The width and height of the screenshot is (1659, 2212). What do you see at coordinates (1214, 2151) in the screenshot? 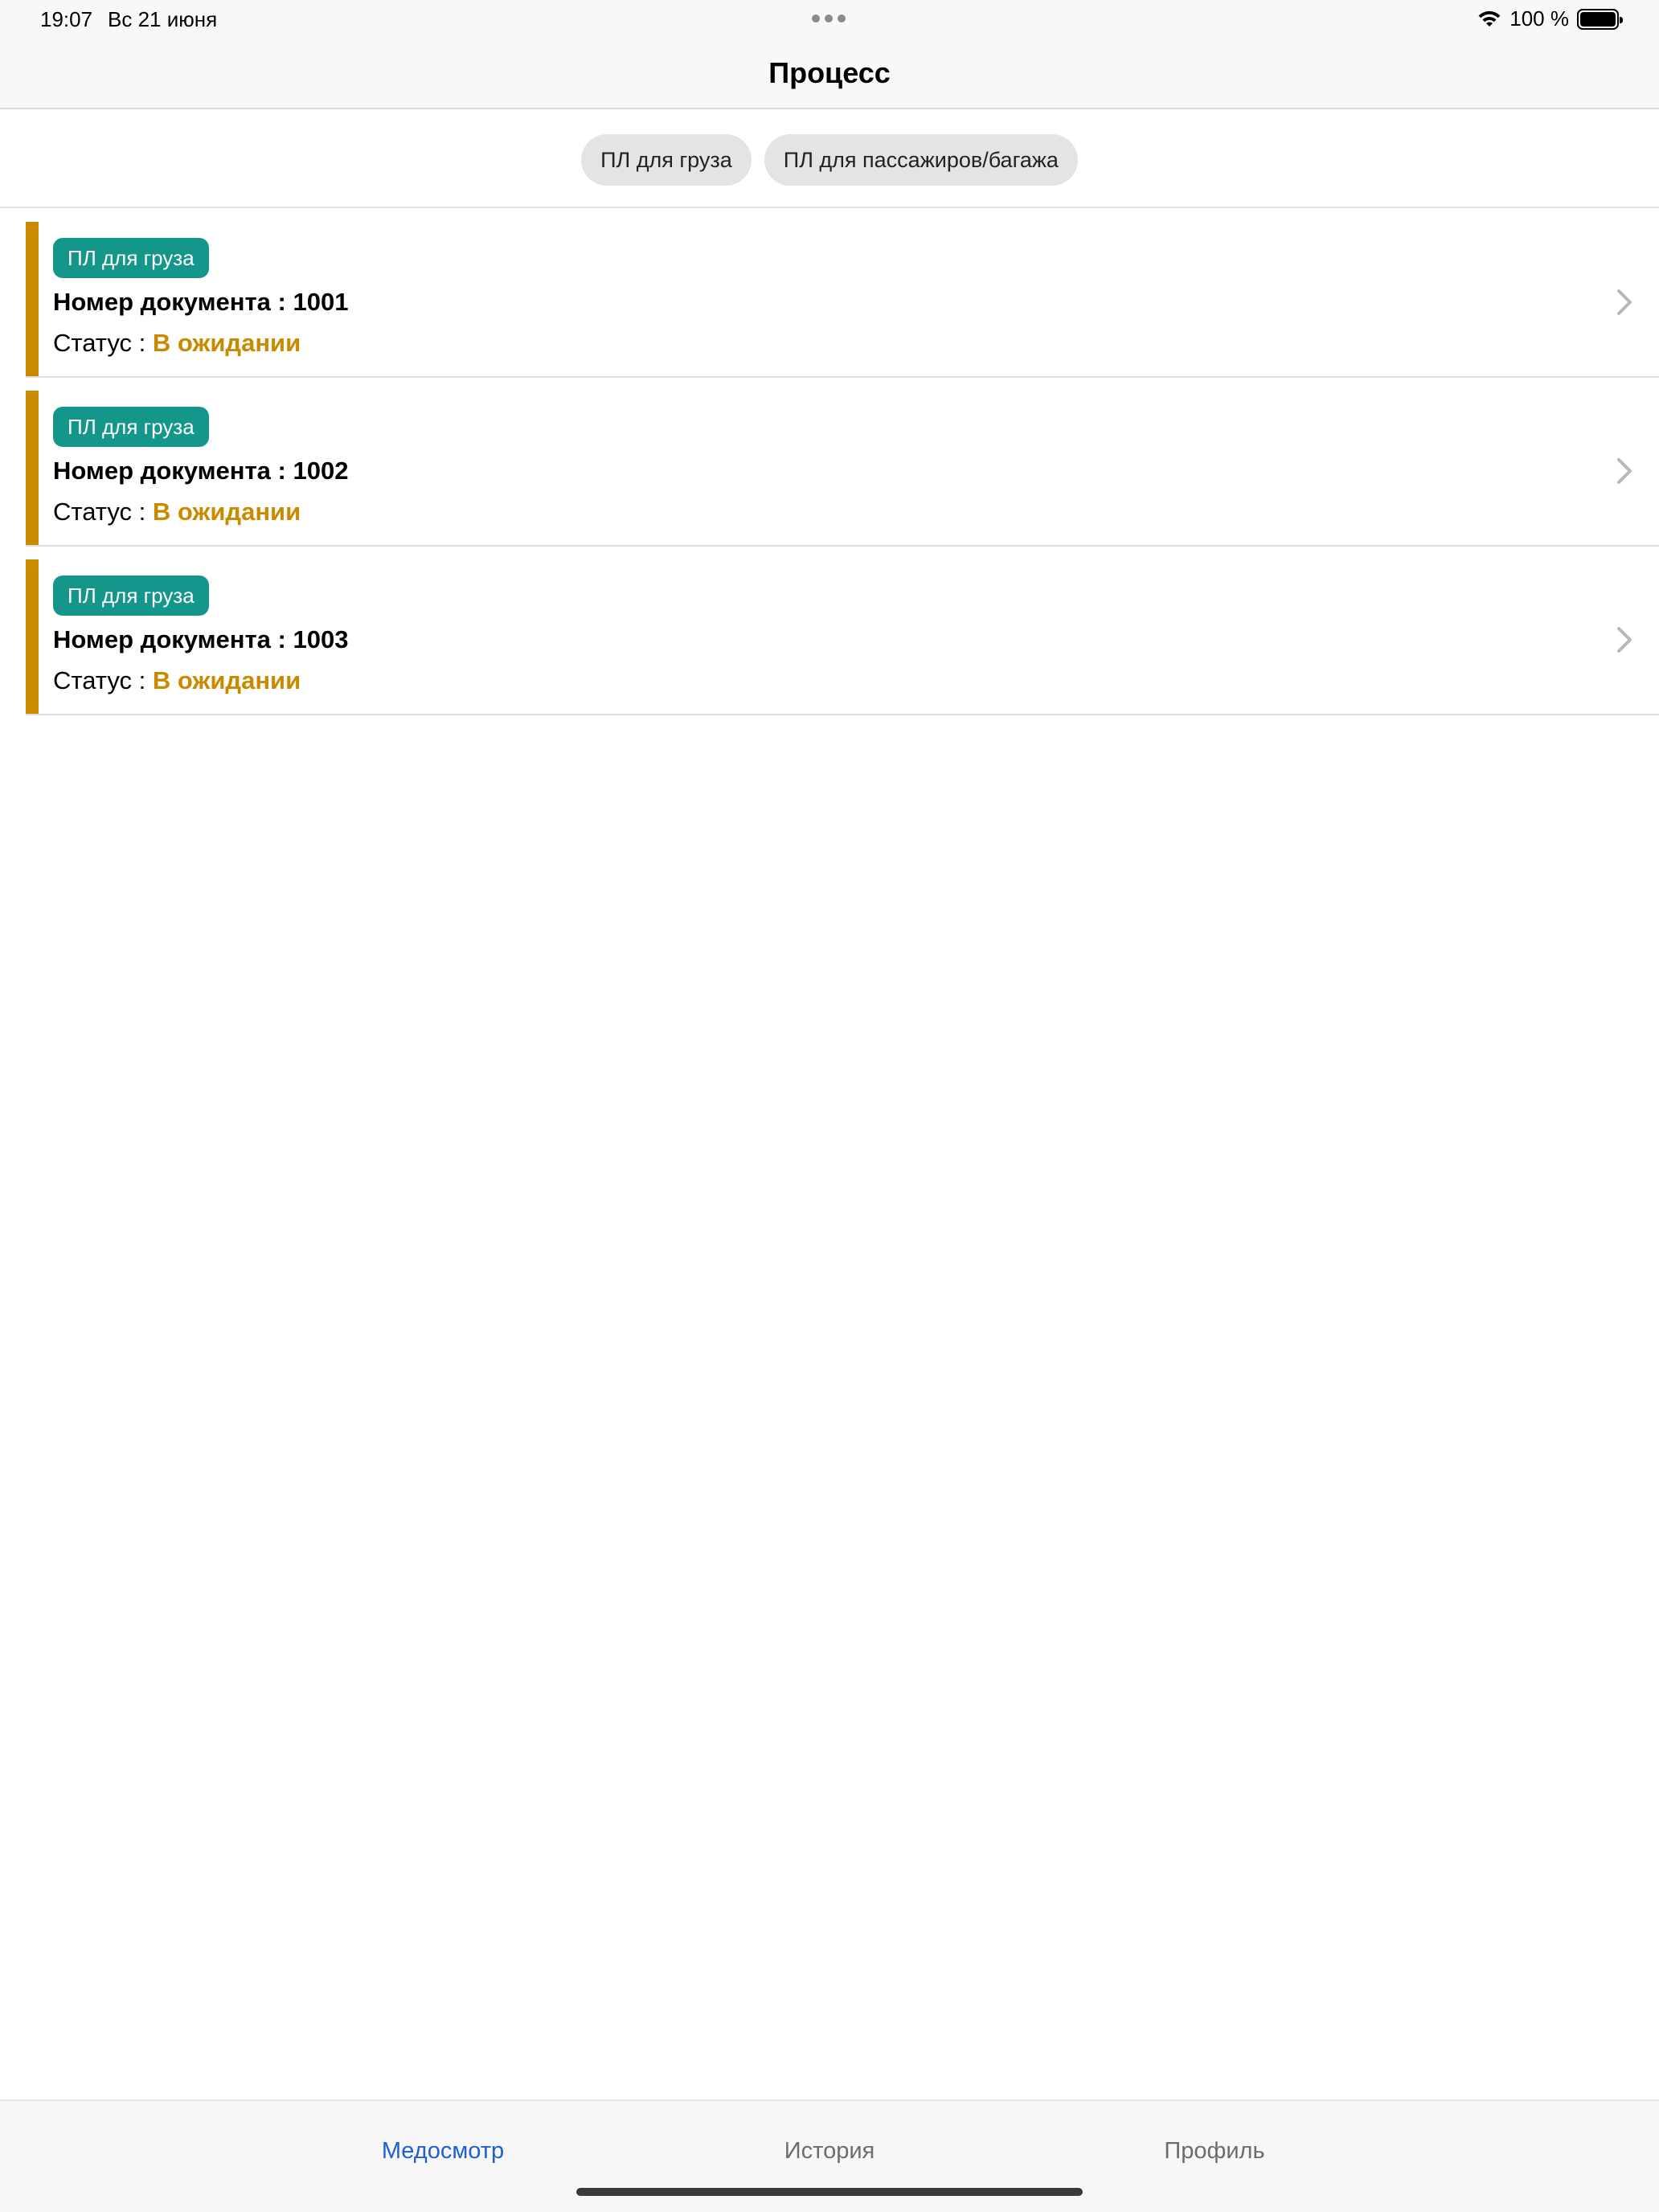
I see `tab-profile: Профиль` at bounding box center [1214, 2151].